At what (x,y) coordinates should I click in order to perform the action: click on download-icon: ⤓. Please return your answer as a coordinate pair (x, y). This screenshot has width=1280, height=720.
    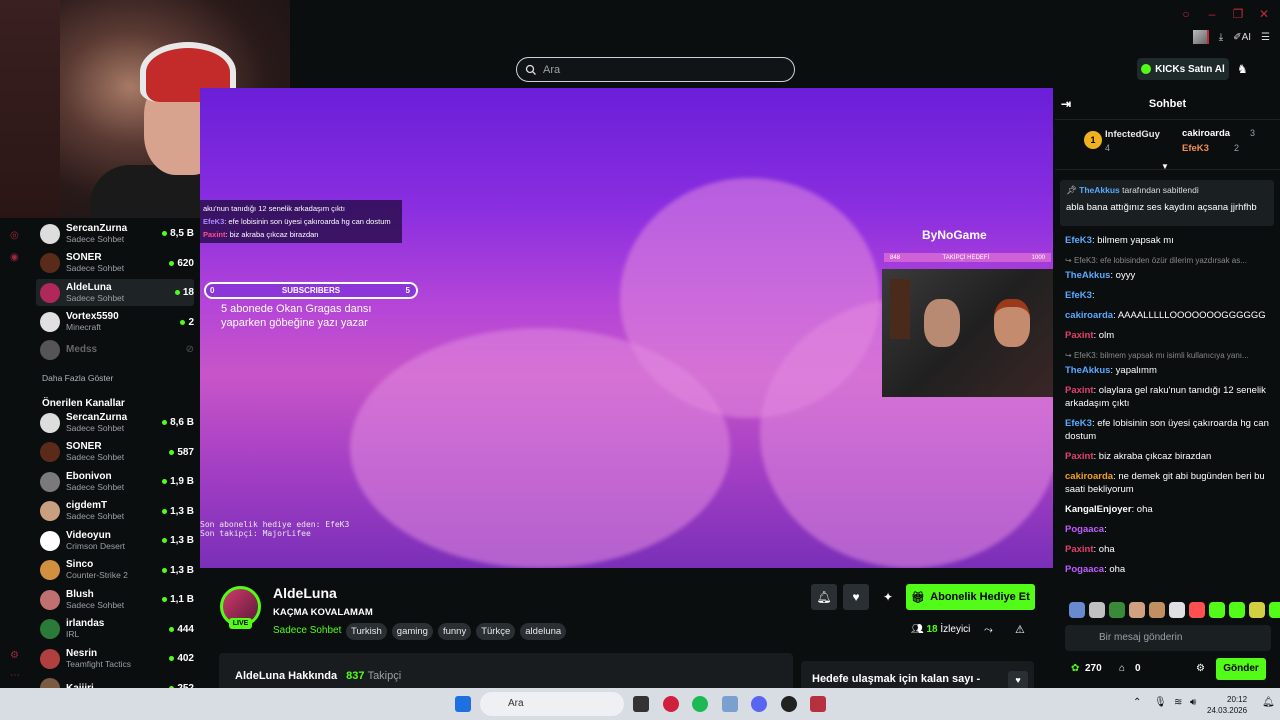
    Looking at the image, I should click on (1221, 37).